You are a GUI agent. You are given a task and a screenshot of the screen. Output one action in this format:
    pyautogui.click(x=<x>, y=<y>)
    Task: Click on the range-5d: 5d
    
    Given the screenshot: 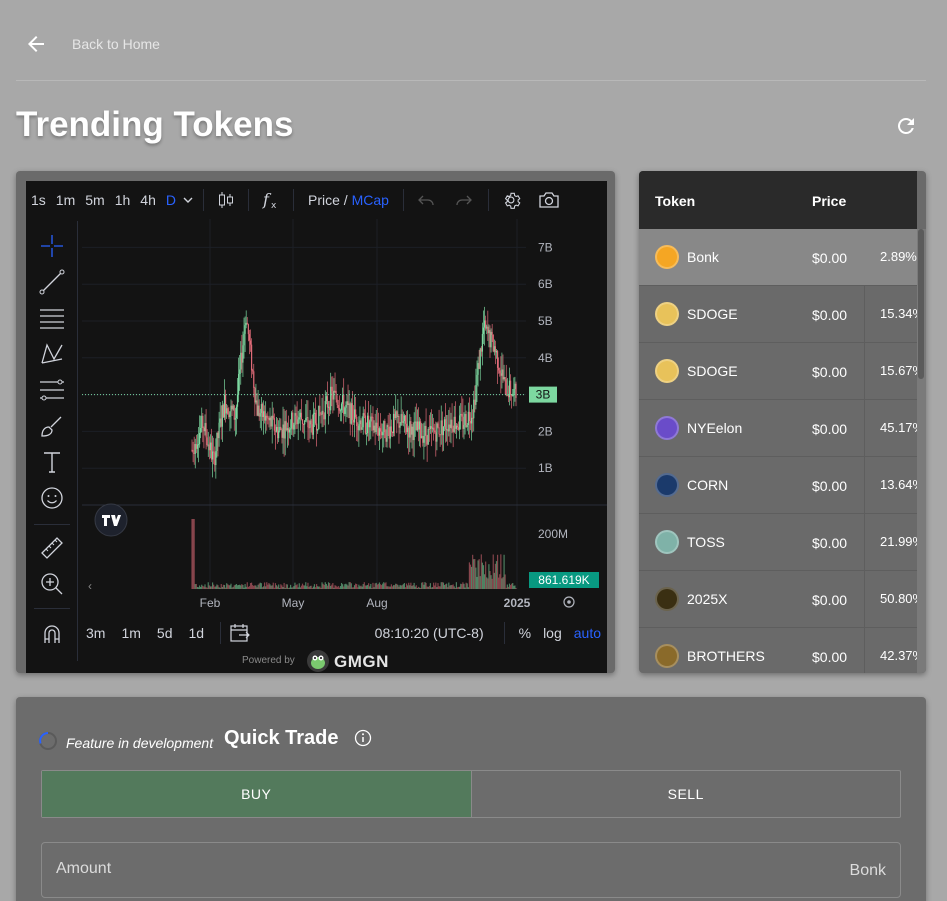 What is the action you would take?
    pyautogui.click(x=165, y=633)
    